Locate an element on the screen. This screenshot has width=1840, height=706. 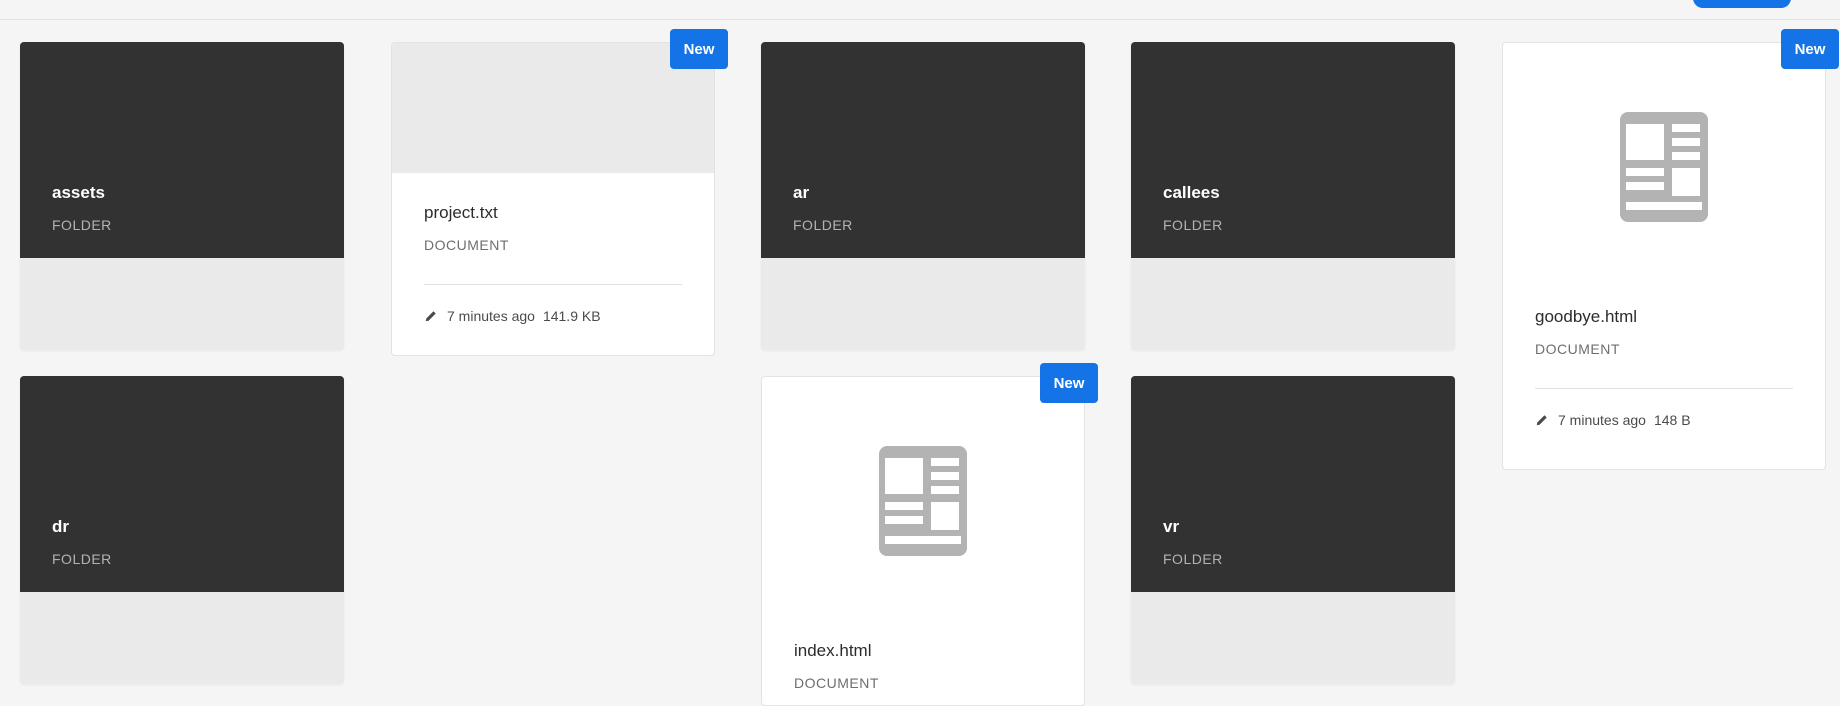
folder-card-vr: vr FOLDER is located at coordinates (1293, 530).